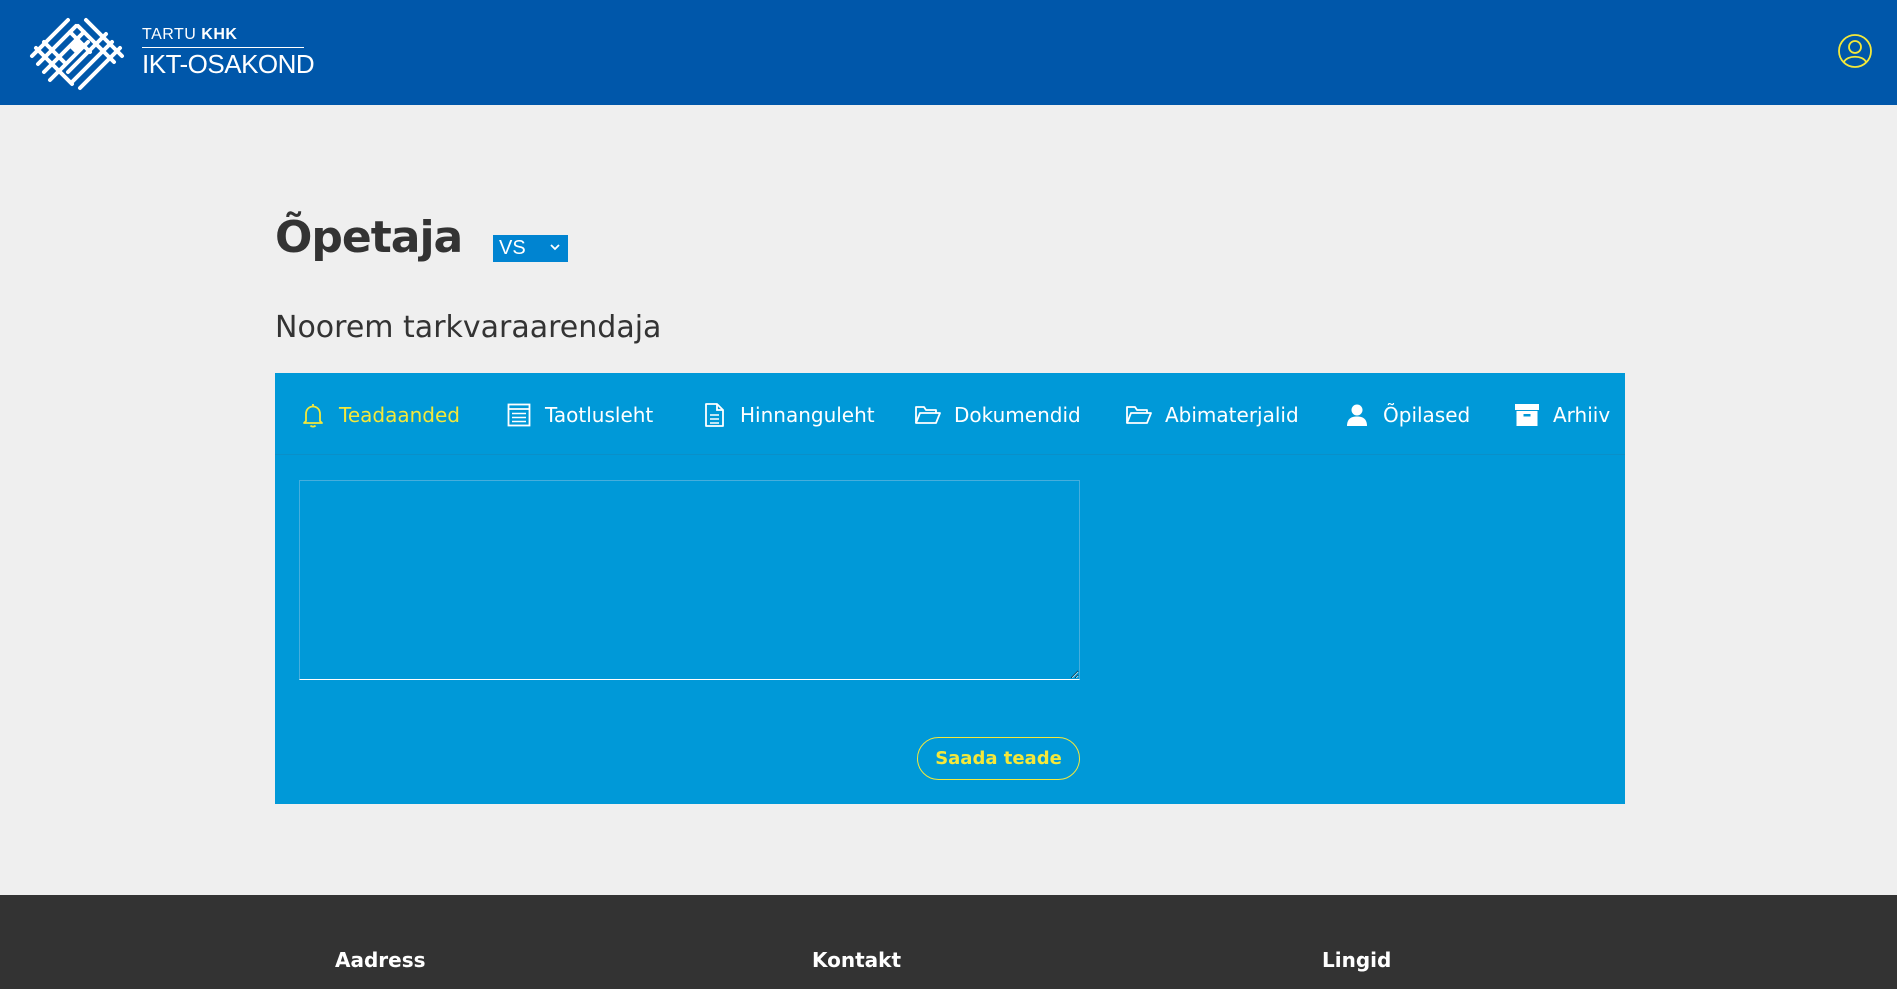  I want to click on tab-label: Dokumendid, so click(1017, 415).